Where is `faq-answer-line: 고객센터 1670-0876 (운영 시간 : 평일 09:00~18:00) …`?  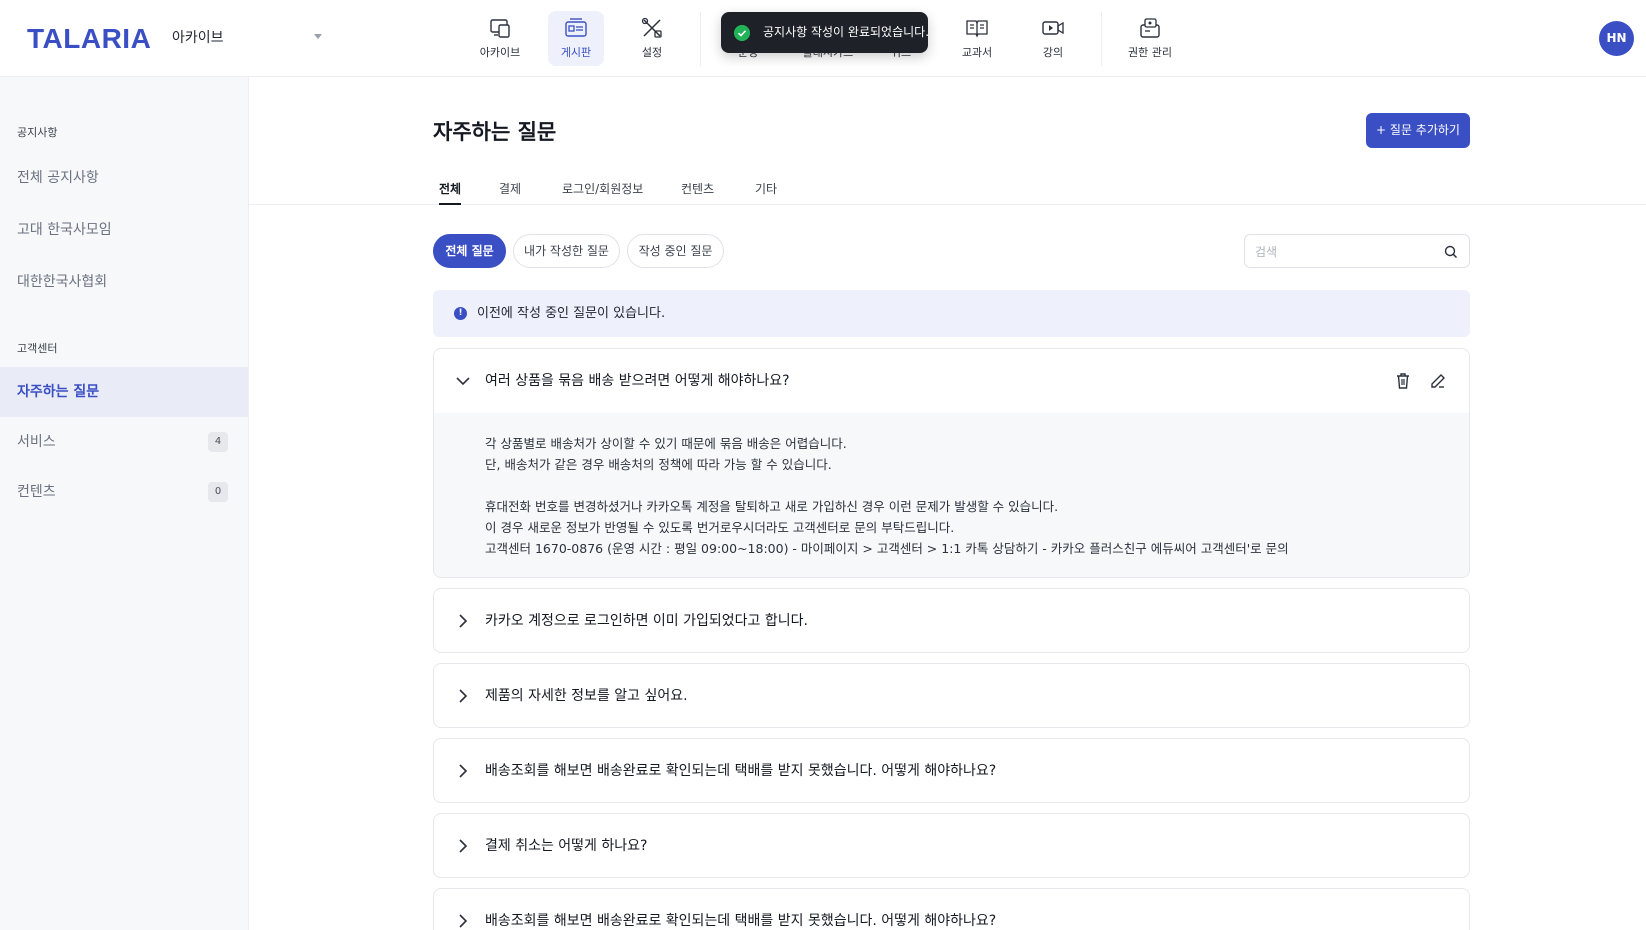
faq-answer-line: 고객센터 1670-0876 (운영 시간 : 평일 09:00~18:00) … is located at coordinates (887, 548).